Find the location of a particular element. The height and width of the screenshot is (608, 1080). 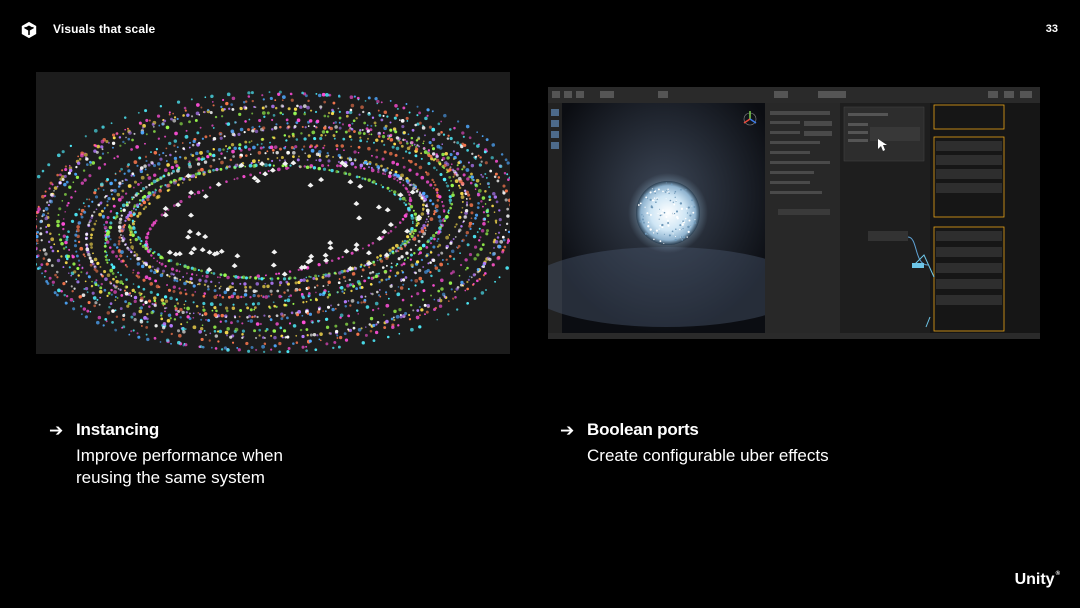

feature-description-line: Improve performance when is located at coordinates (179, 455).